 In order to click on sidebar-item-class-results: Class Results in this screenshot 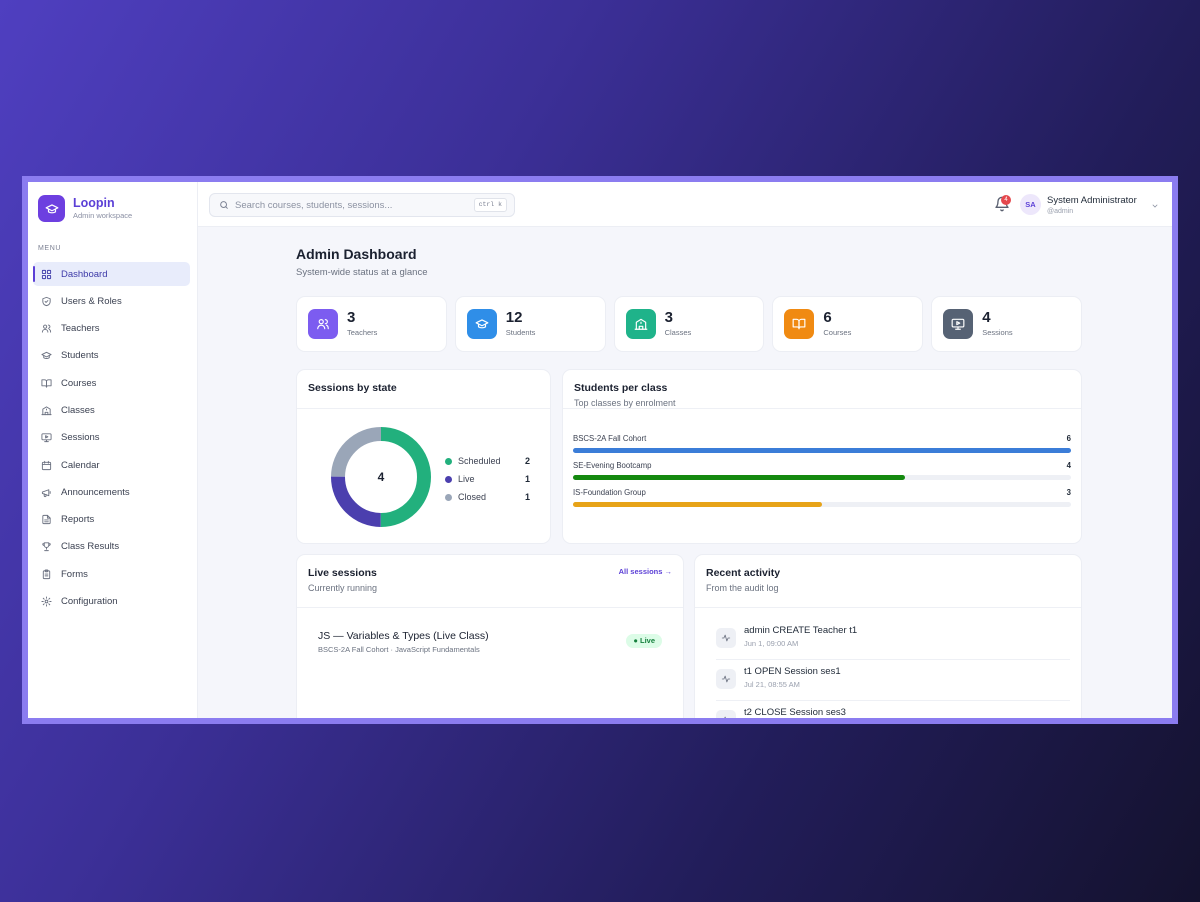, I will do `click(111, 547)`.